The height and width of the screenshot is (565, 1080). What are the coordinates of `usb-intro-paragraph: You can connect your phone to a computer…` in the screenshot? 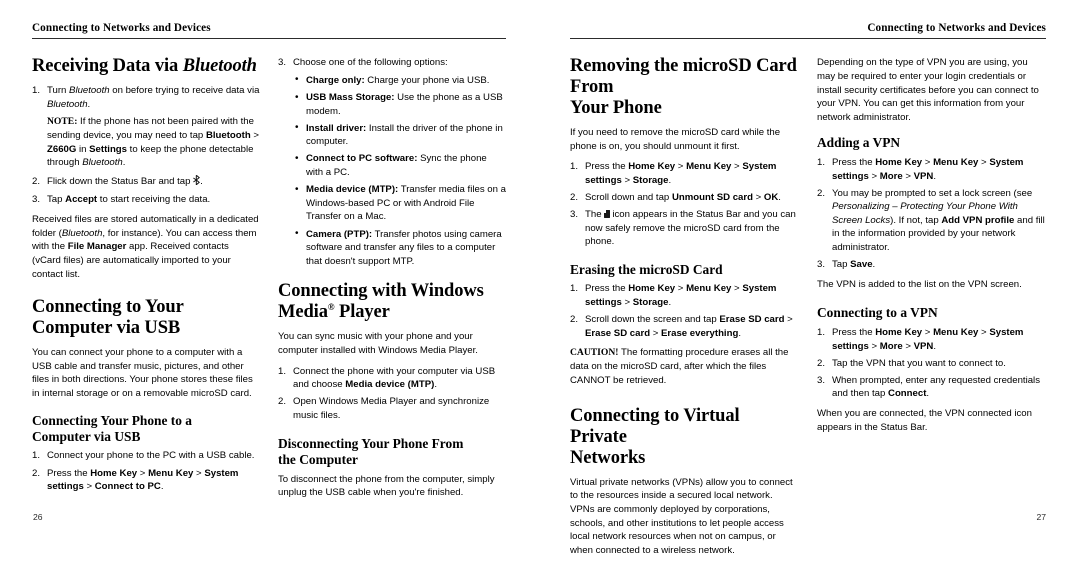 It's located at (142, 372).